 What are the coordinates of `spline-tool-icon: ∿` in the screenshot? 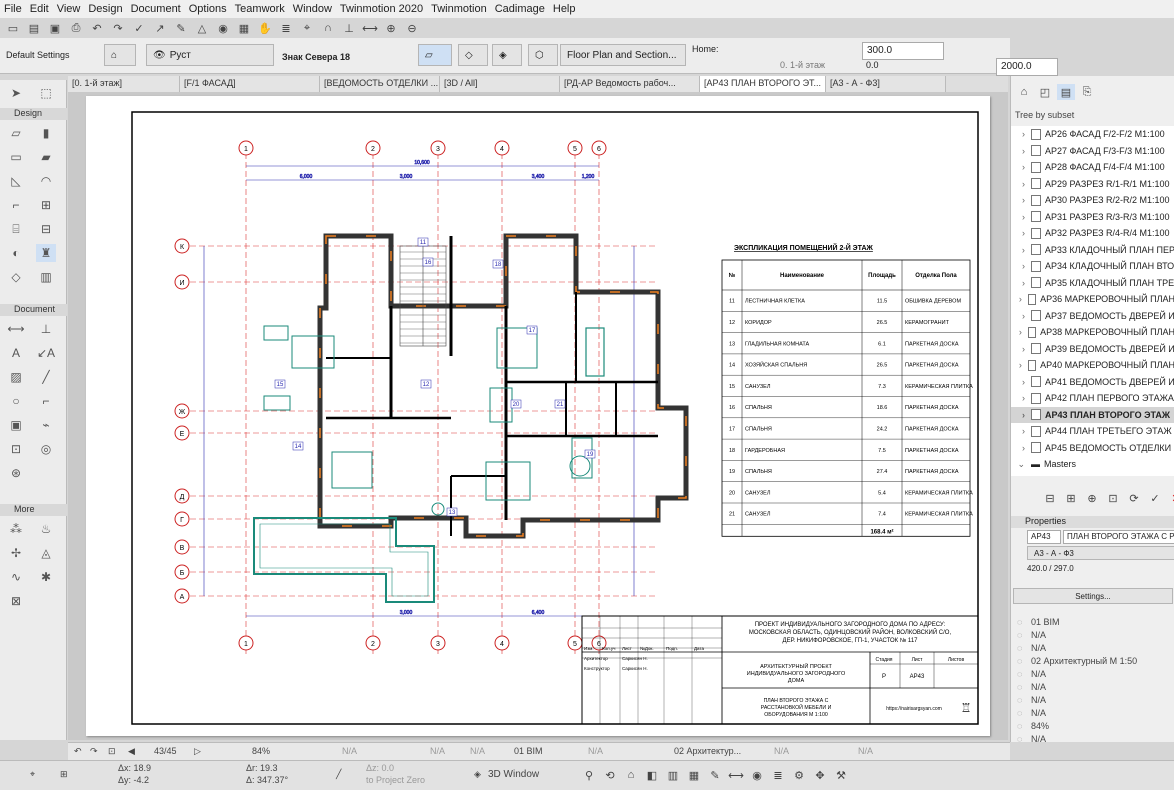 It's located at (16, 577).